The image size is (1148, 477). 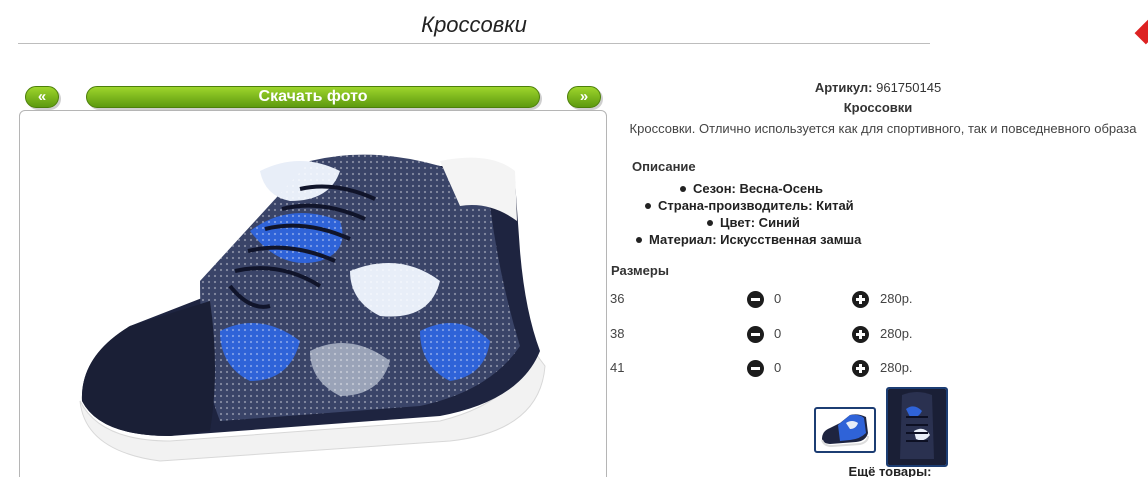 What do you see at coordinates (617, 298) in the screenshot?
I see `size-value: 36` at bounding box center [617, 298].